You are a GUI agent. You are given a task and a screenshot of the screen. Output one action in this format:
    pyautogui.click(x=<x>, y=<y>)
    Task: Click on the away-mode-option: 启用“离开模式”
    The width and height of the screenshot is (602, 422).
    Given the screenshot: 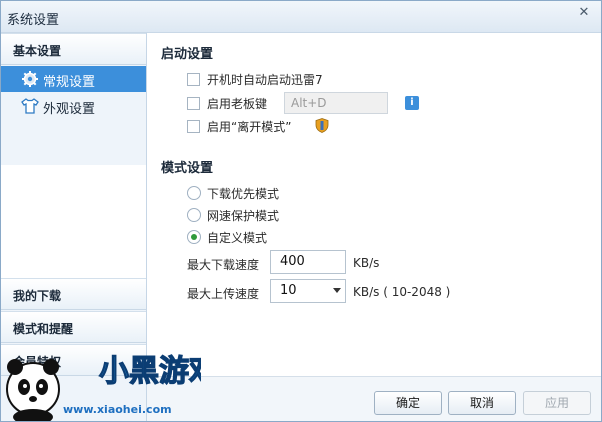 What is the action you would take?
    pyautogui.click(x=239, y=126)
    